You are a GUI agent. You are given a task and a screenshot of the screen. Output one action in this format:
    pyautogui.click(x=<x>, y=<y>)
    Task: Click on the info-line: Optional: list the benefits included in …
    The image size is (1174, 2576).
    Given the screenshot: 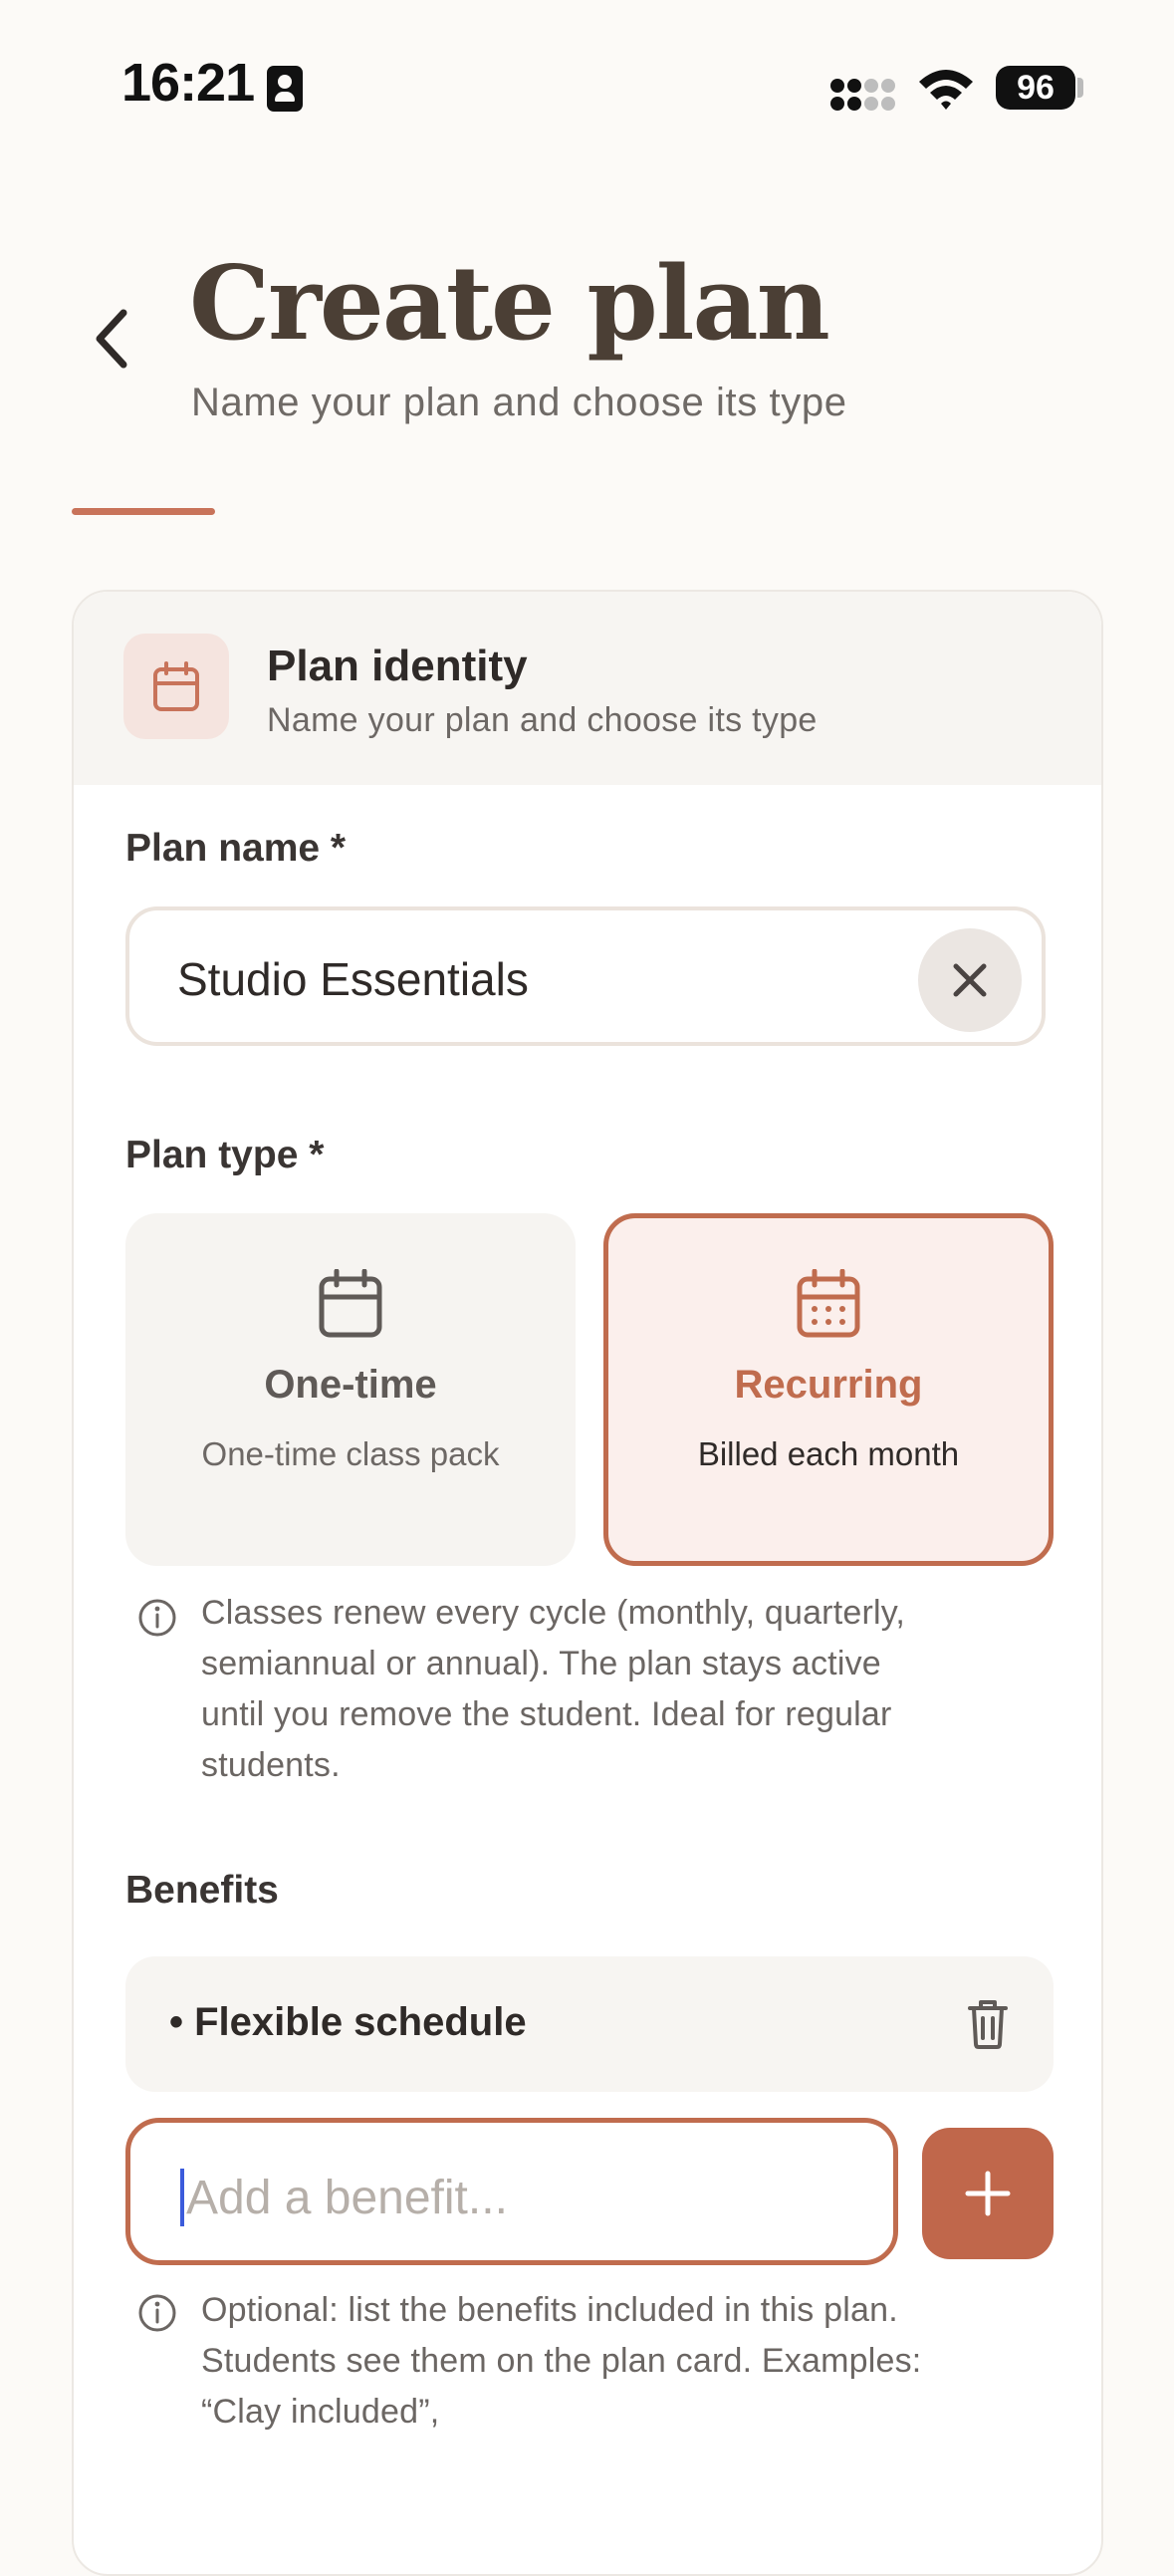 What is the action you would take?
    pyautogui.click(x=549, y=2310)
    